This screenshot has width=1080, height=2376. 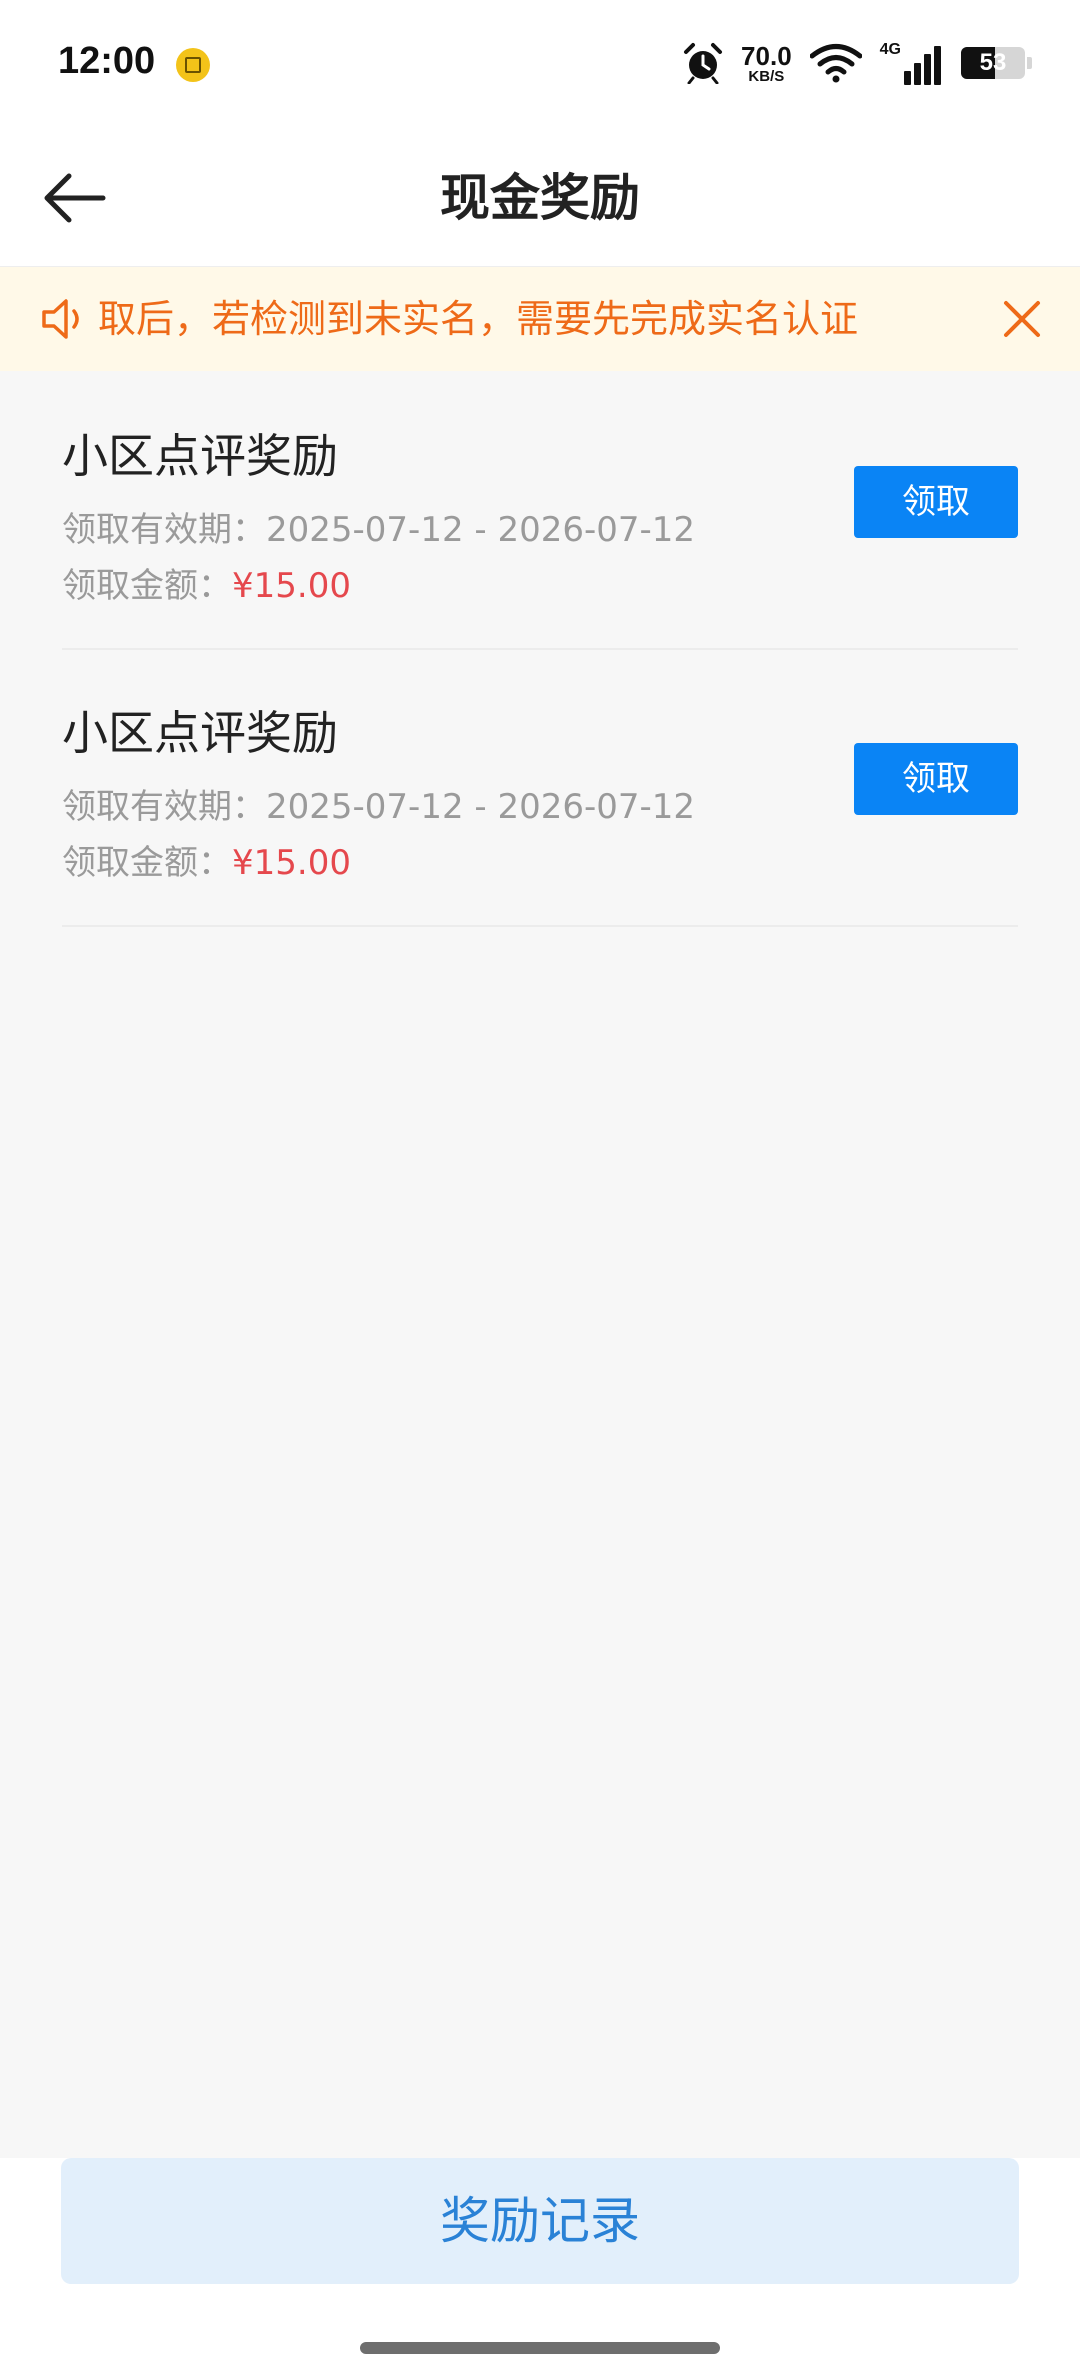 What do you see at coordinates (60, 319) in the screenshot?
I see `speaker-icon` at bounding box center [60, 319].